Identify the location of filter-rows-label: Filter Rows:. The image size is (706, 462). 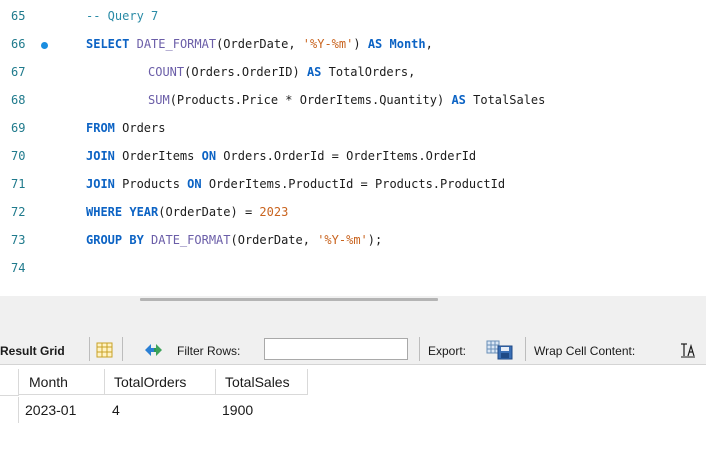
(209, 351).